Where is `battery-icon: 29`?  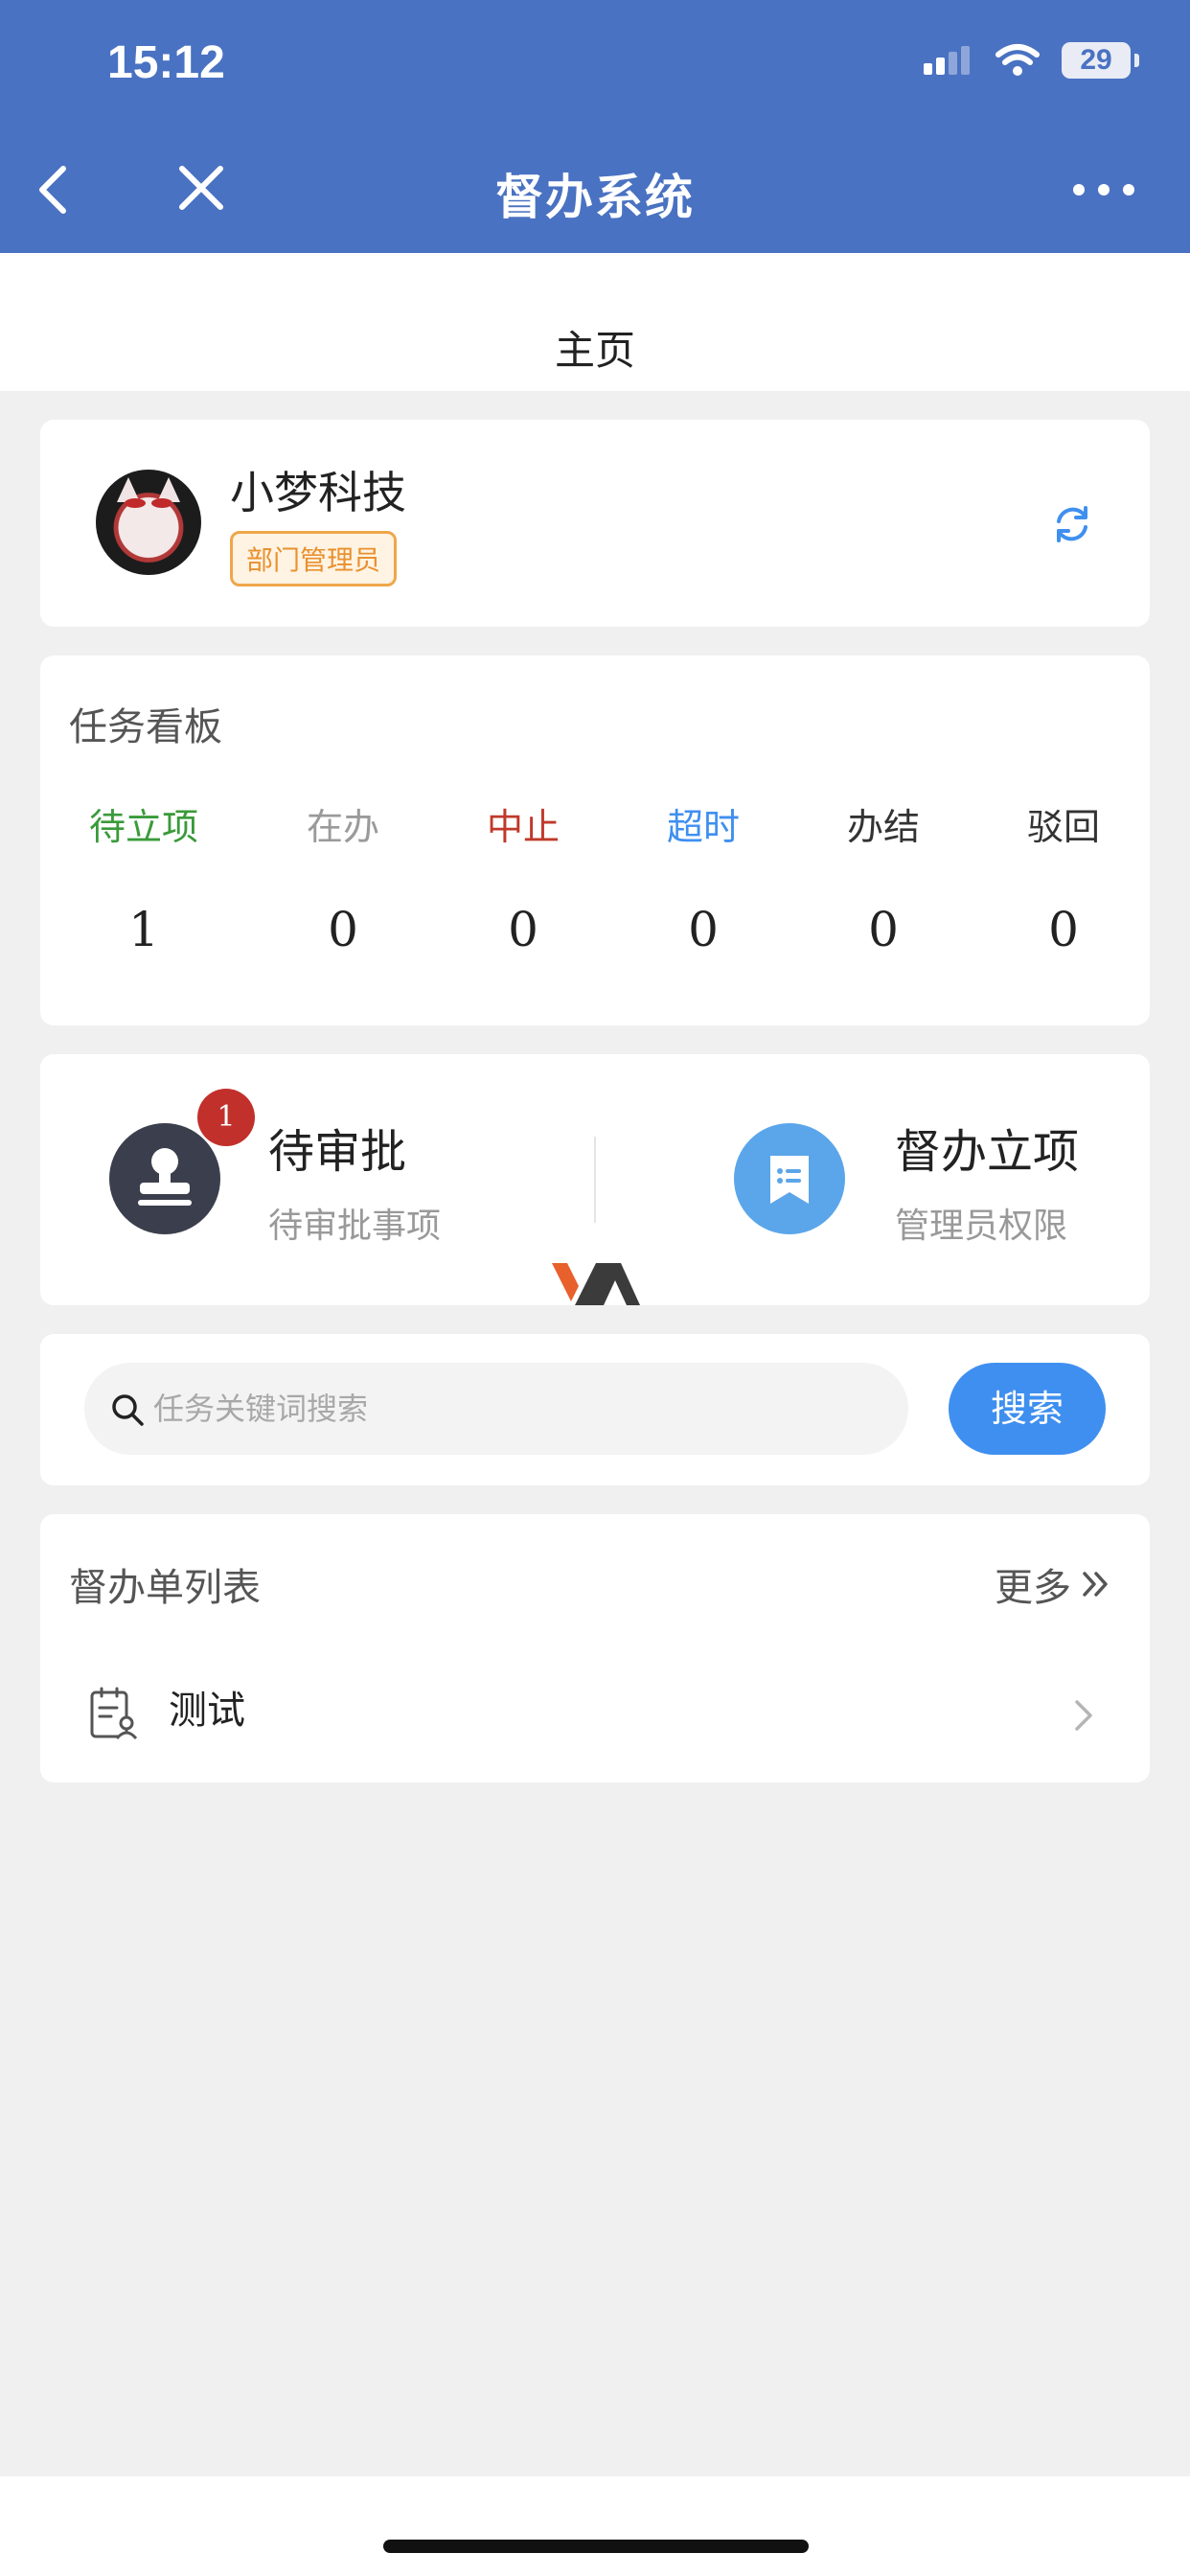
battery-icon: 29 is located at coordinates (1101, 60).